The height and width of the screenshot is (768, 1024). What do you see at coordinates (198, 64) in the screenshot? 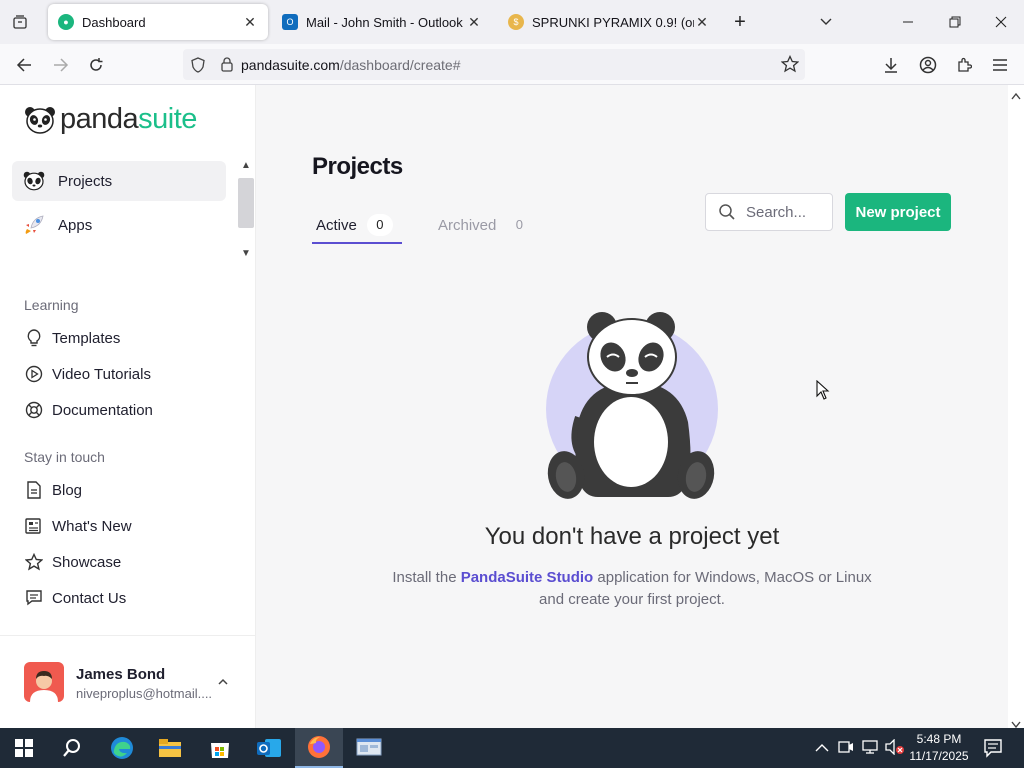
I see `tracking-shield-icon` at bounding box center [198, 64].